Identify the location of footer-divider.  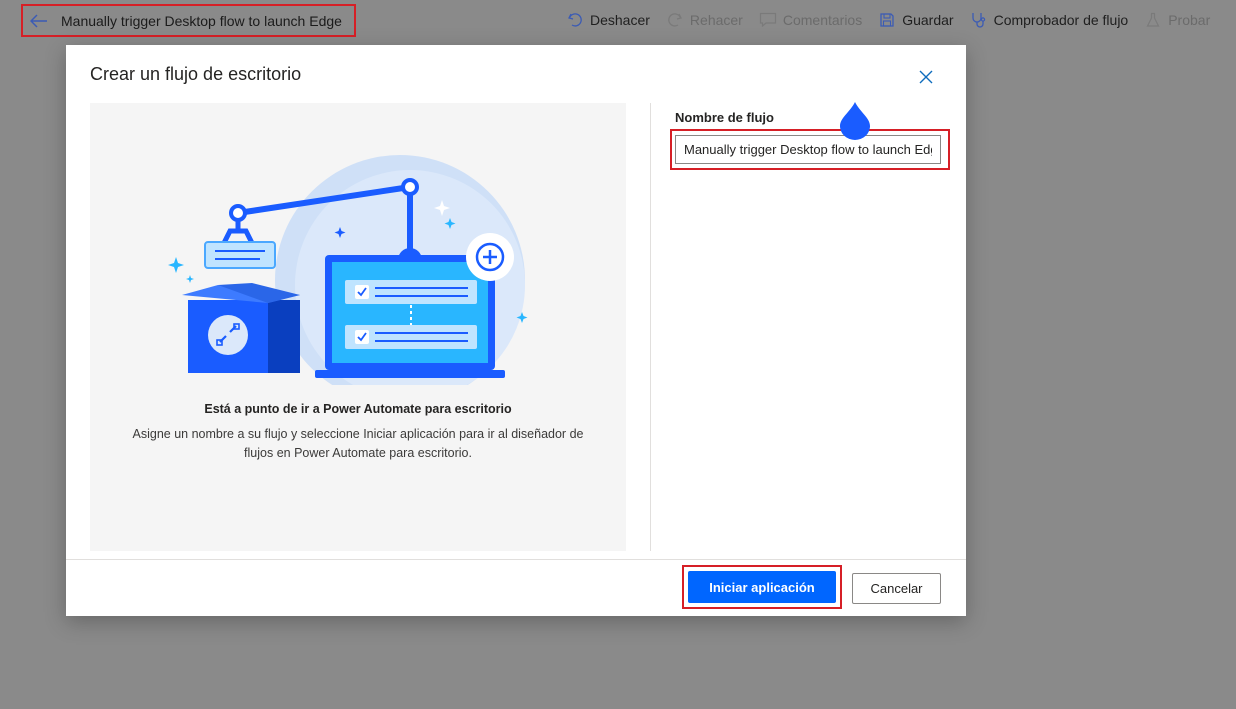
(516, 559).